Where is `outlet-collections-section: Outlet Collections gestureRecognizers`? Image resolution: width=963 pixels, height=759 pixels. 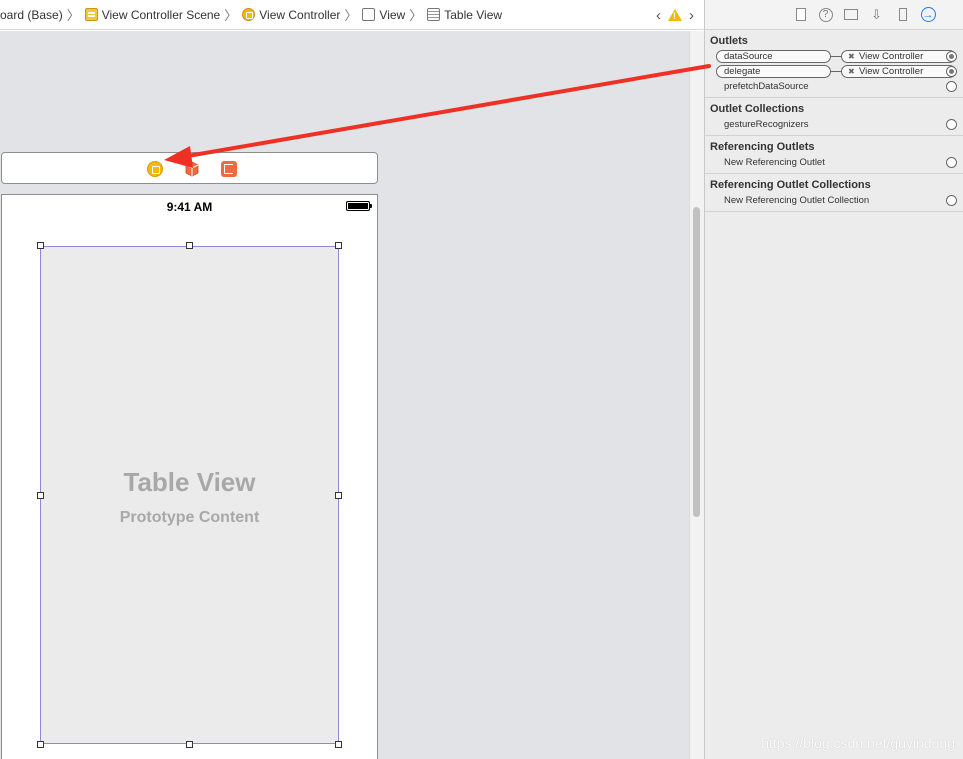
outlet-collections-section: Outlet Collections gestureRecognizers is located at coordinates (834, 117).